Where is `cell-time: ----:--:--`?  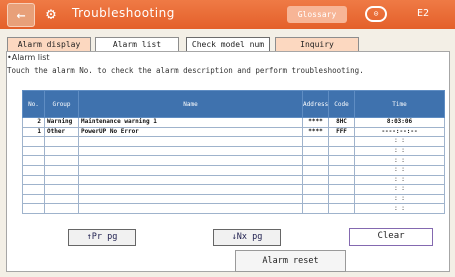 cell-time: ----:--:-- is located at coordinates (399, 132).